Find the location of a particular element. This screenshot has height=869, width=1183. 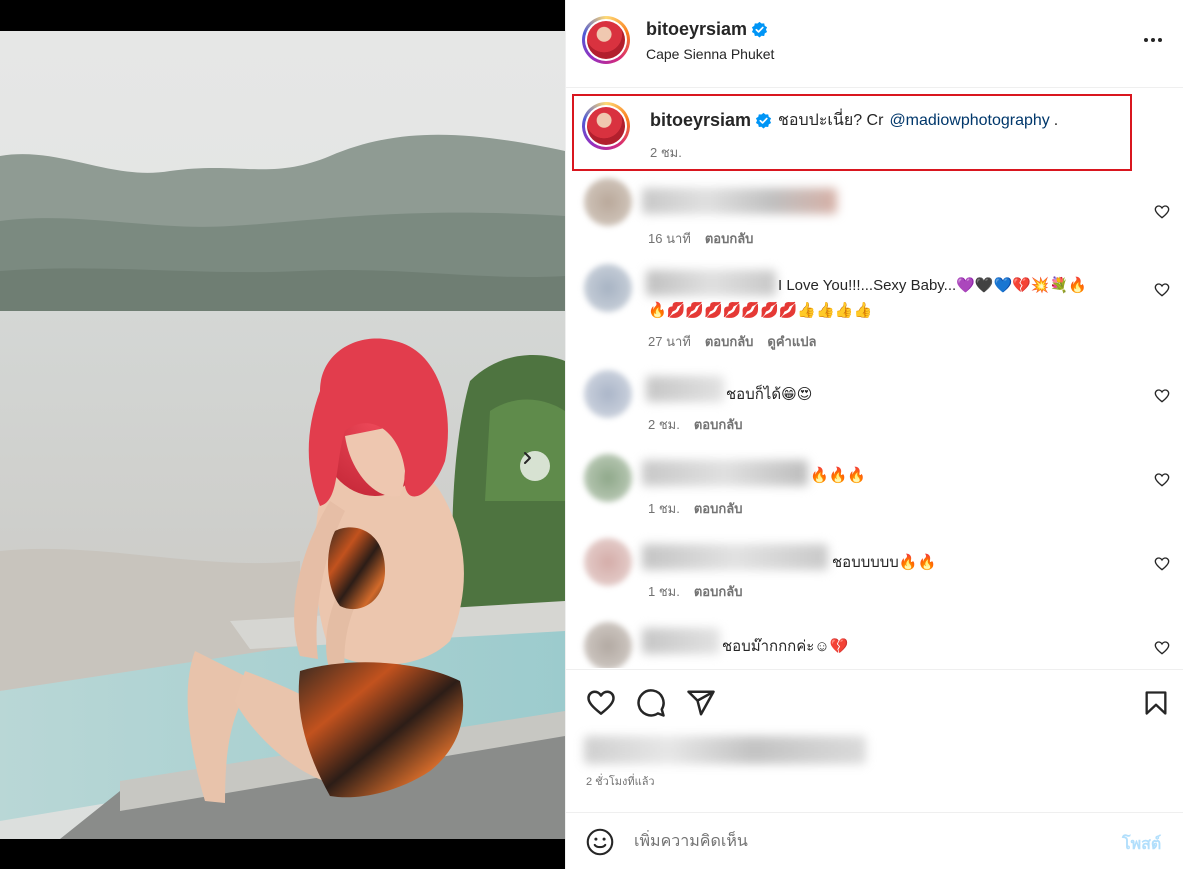

comment-text: 🔥🔥🔥 is located at coordinates (838, 475).